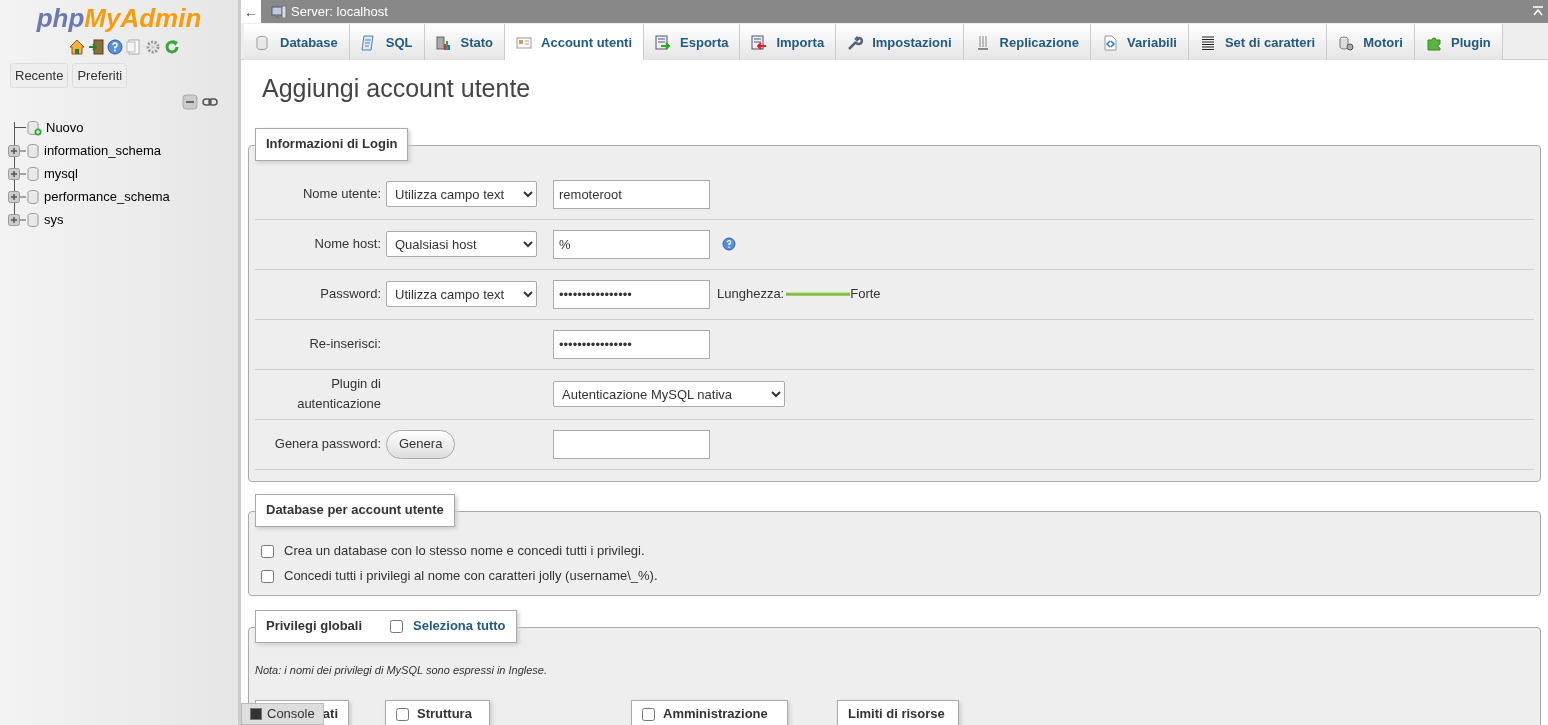  What do you see at coordinates (119, 17) in the screenshot?
I see `logo: phpMyAdmin` at bounding box center [119, 17].